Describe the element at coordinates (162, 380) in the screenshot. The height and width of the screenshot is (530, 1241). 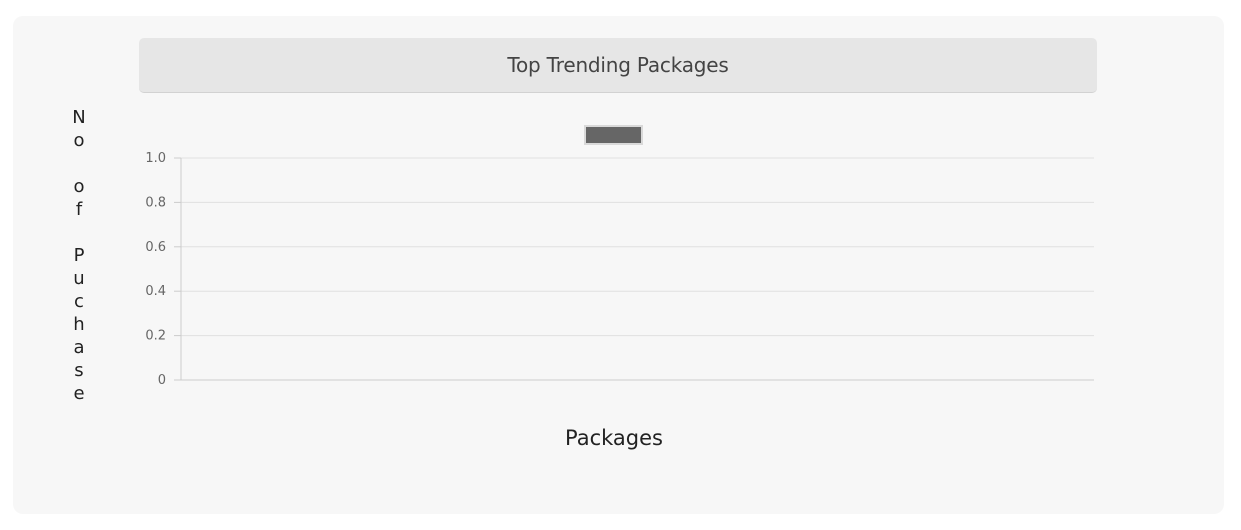
I see `y-tick-label: 0` at that location.